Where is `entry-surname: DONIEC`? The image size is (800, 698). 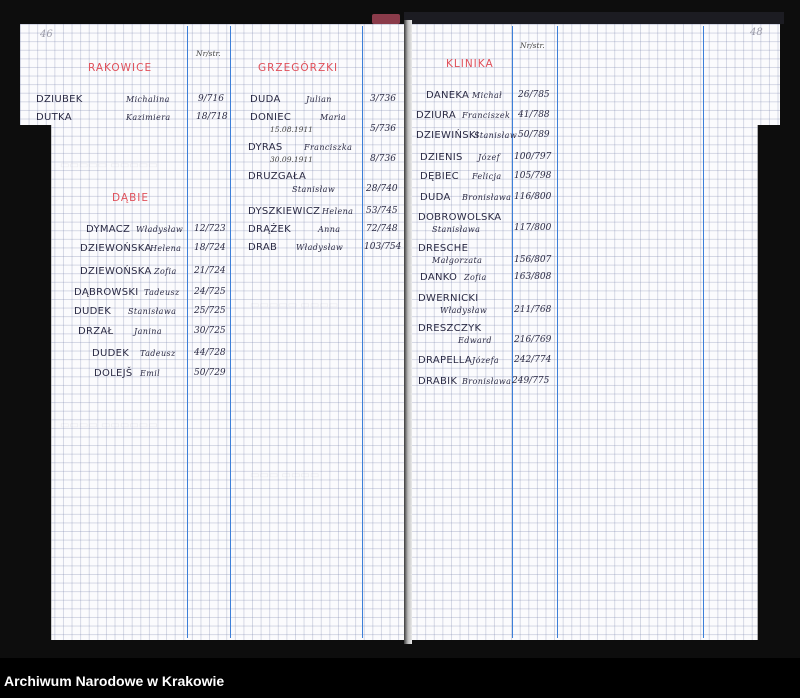
entry-surname: DONIEC is located at coordinates (271, 117).